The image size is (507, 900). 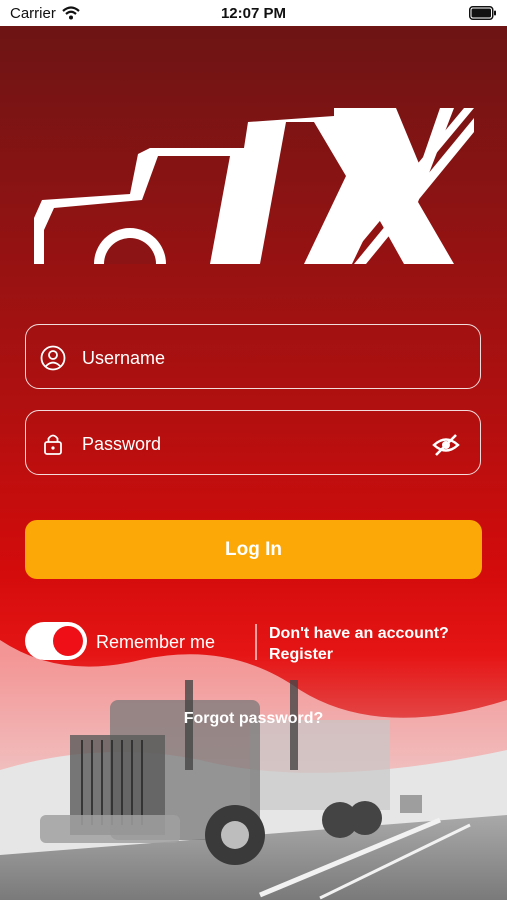 I want to click on forgot-password-link: Forgot password?, so click(x=253, y=719).